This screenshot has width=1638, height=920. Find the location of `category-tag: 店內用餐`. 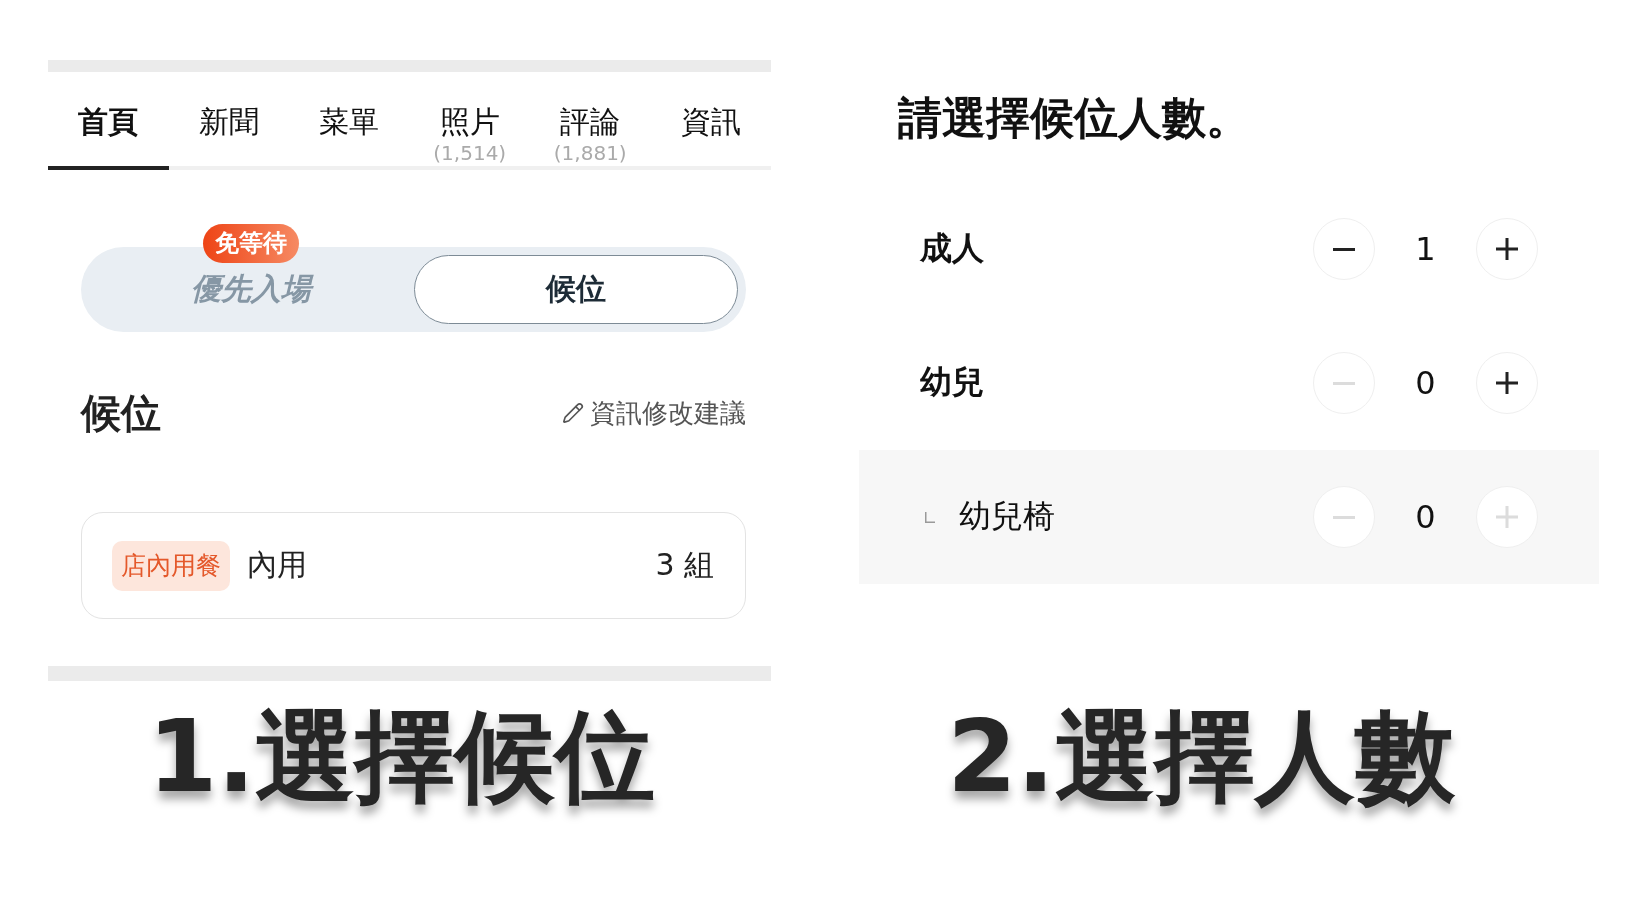

category-tag: 店內用餐 is located at coordinates (171, 565).